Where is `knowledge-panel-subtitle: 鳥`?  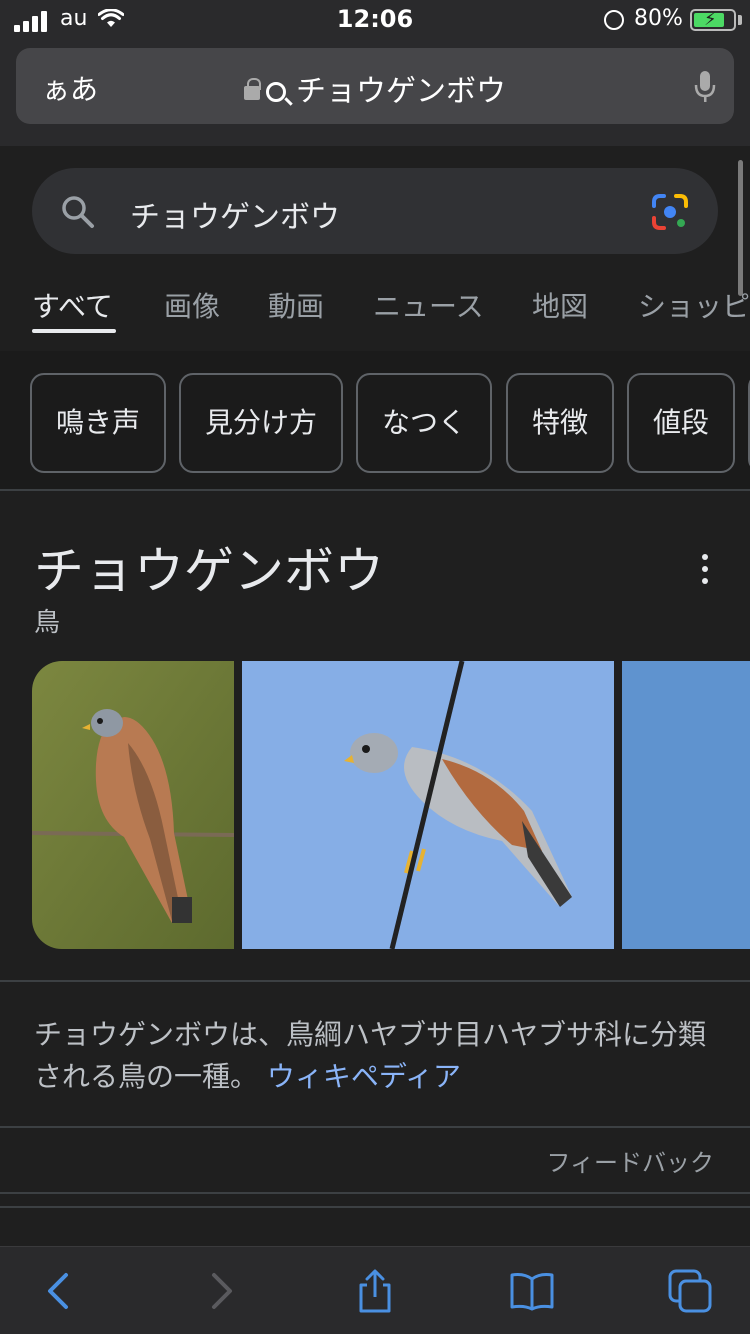
knowledge-panel-subtitle: 鳥 is located at coordinates (47, 623).